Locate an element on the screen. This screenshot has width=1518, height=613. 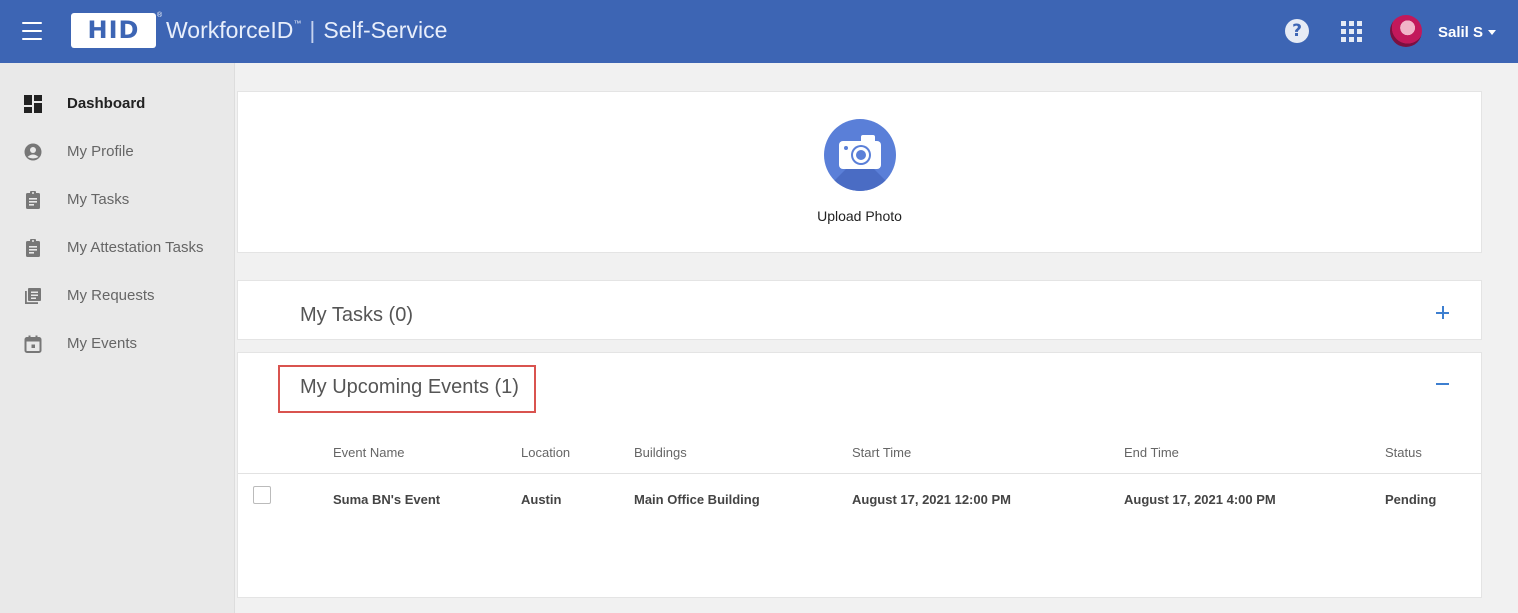
user-name: Salil S is located at coordinates (1461, 32).